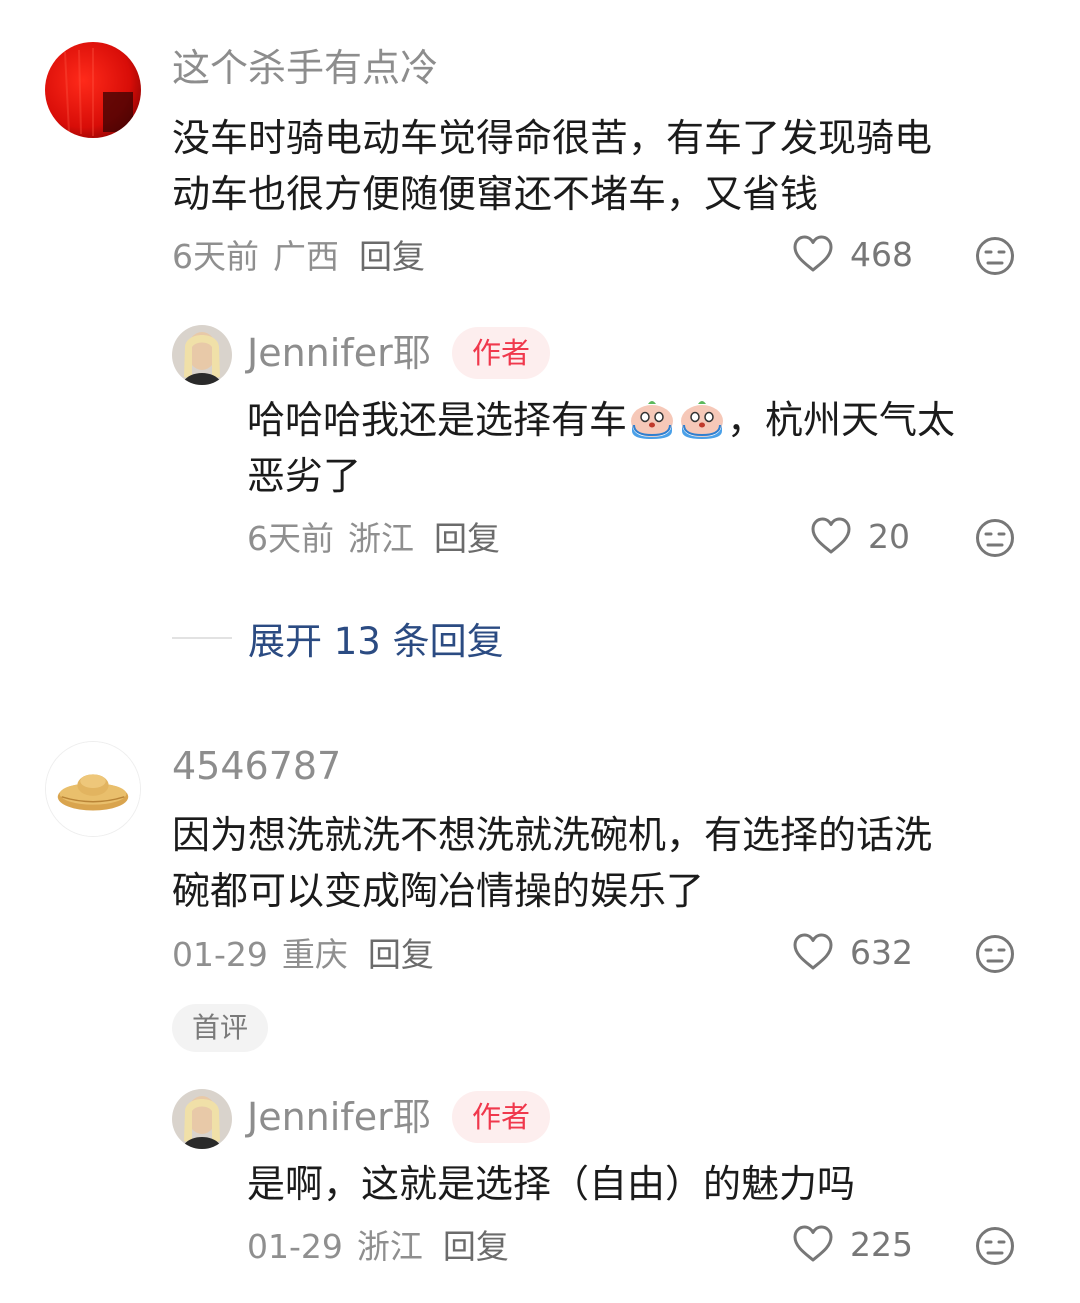  Describe the element at coordinates (438, 891) in the screenshot. I see `comment-text: 碗都可以变成陶冶情操的娱乐了` at that location.